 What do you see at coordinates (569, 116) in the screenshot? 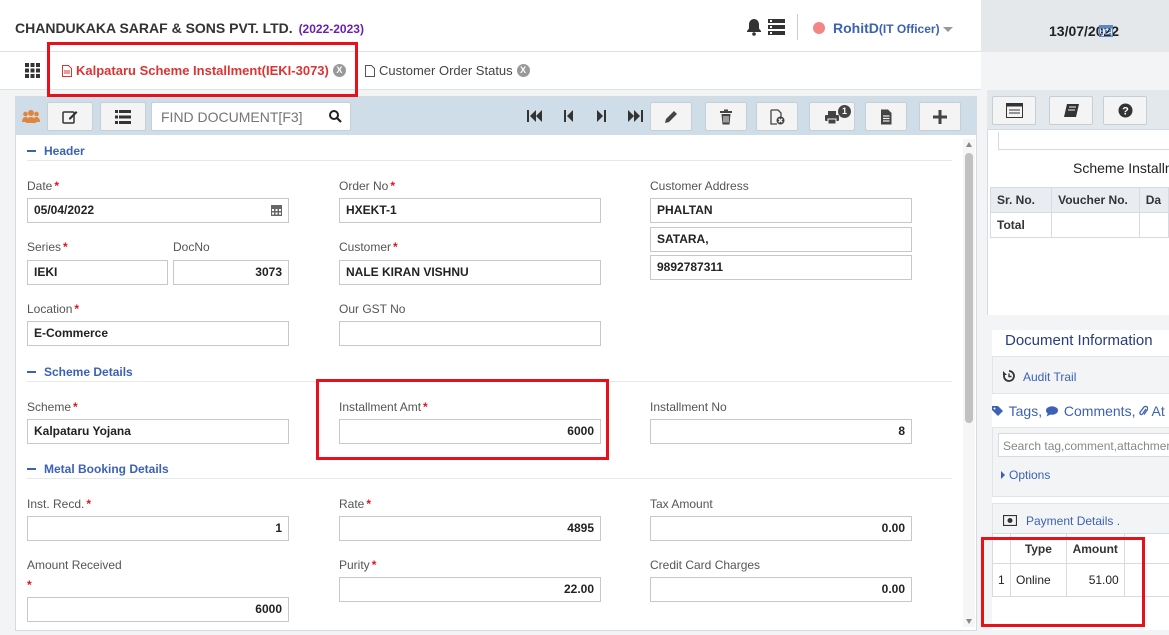
I see `previous-record-icon` at bounding box center [569, 116].